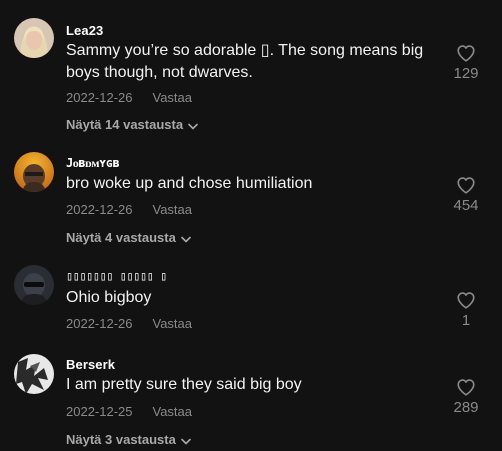 Image resolution: width=502 pixels, height=451 pixels. I want to click on like-count: 129, so click(466, 73).